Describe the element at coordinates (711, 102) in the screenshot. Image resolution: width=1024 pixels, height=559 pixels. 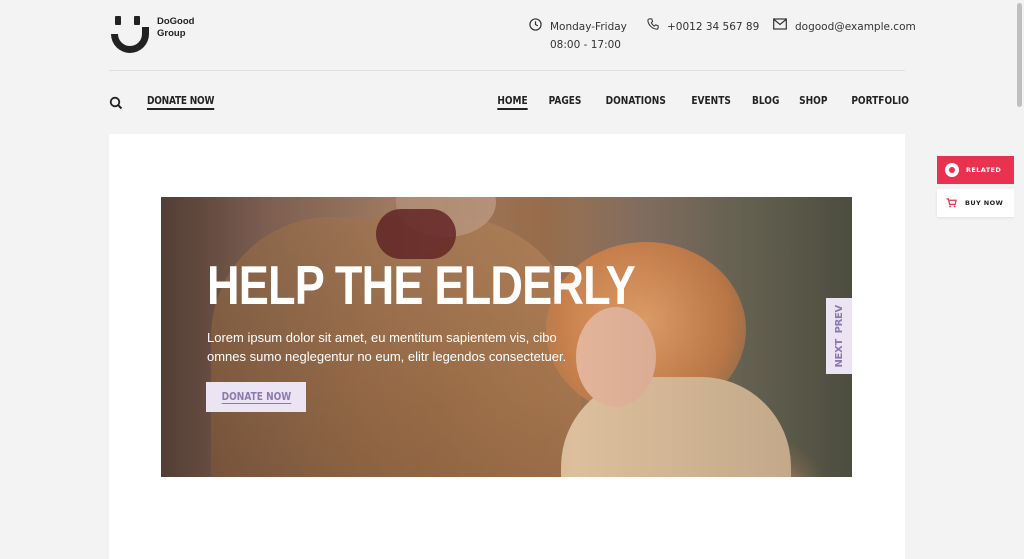
I see `nav-item-events: EVENTS` at that location.